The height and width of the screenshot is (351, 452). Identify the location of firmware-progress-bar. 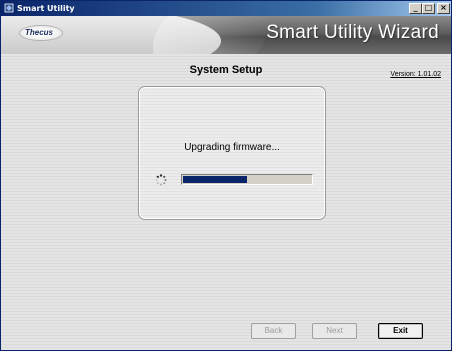
(247, 179).